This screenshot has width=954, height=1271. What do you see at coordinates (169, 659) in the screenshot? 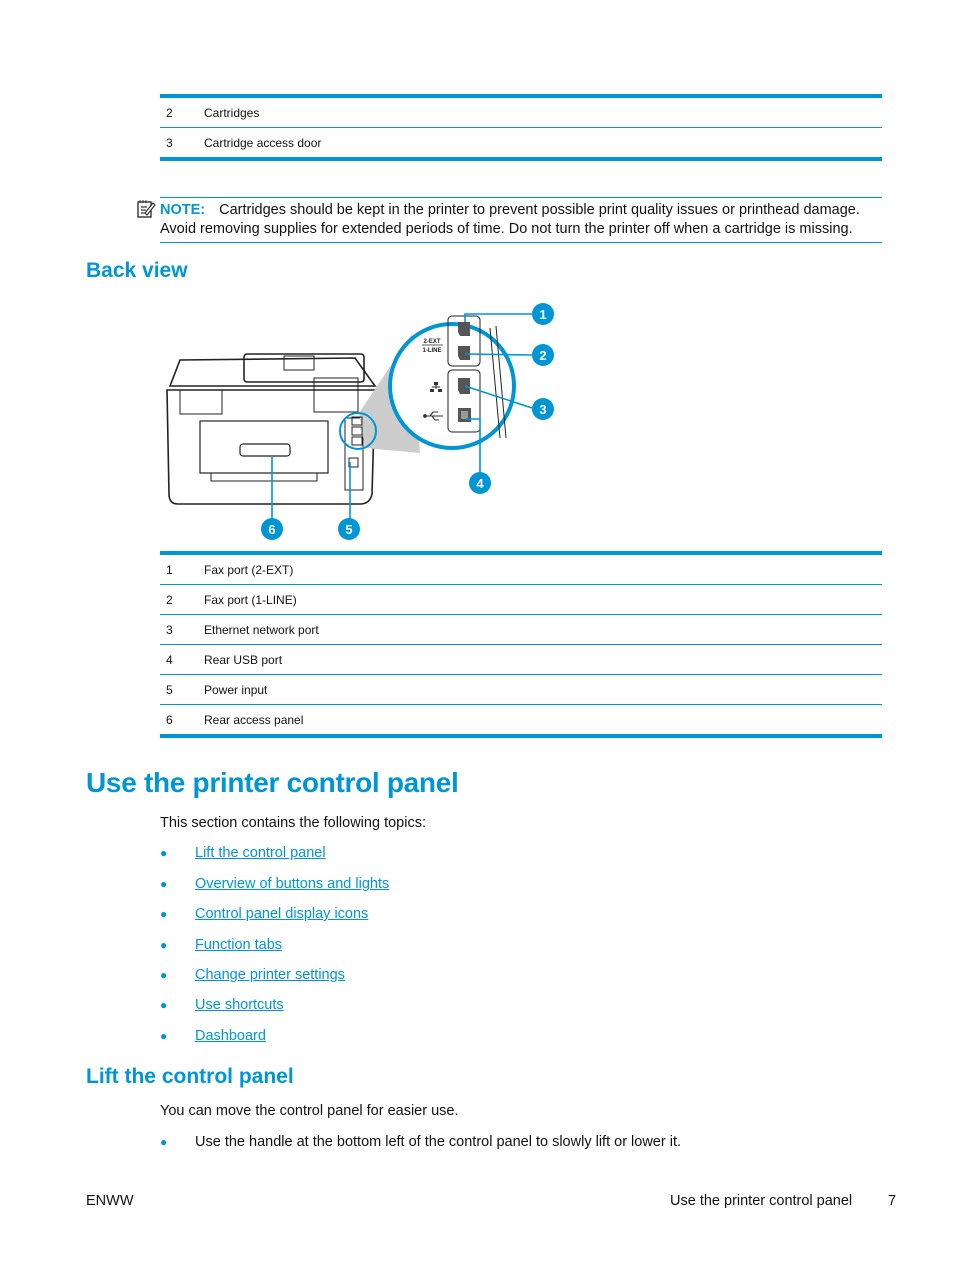
I see `row-number: 4` at bounding box center [169, 659].